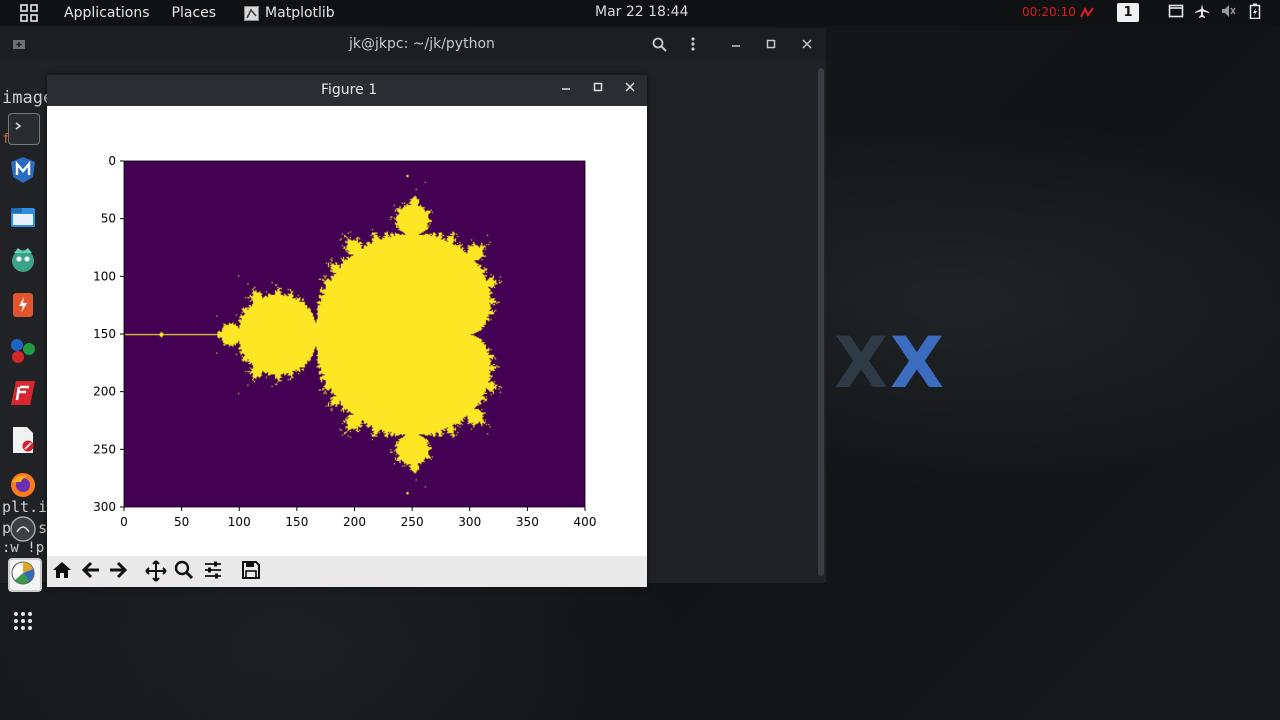 The image size is (1280, 720). I want to click on burpsuite-launcher-icon, so click(23, 305).